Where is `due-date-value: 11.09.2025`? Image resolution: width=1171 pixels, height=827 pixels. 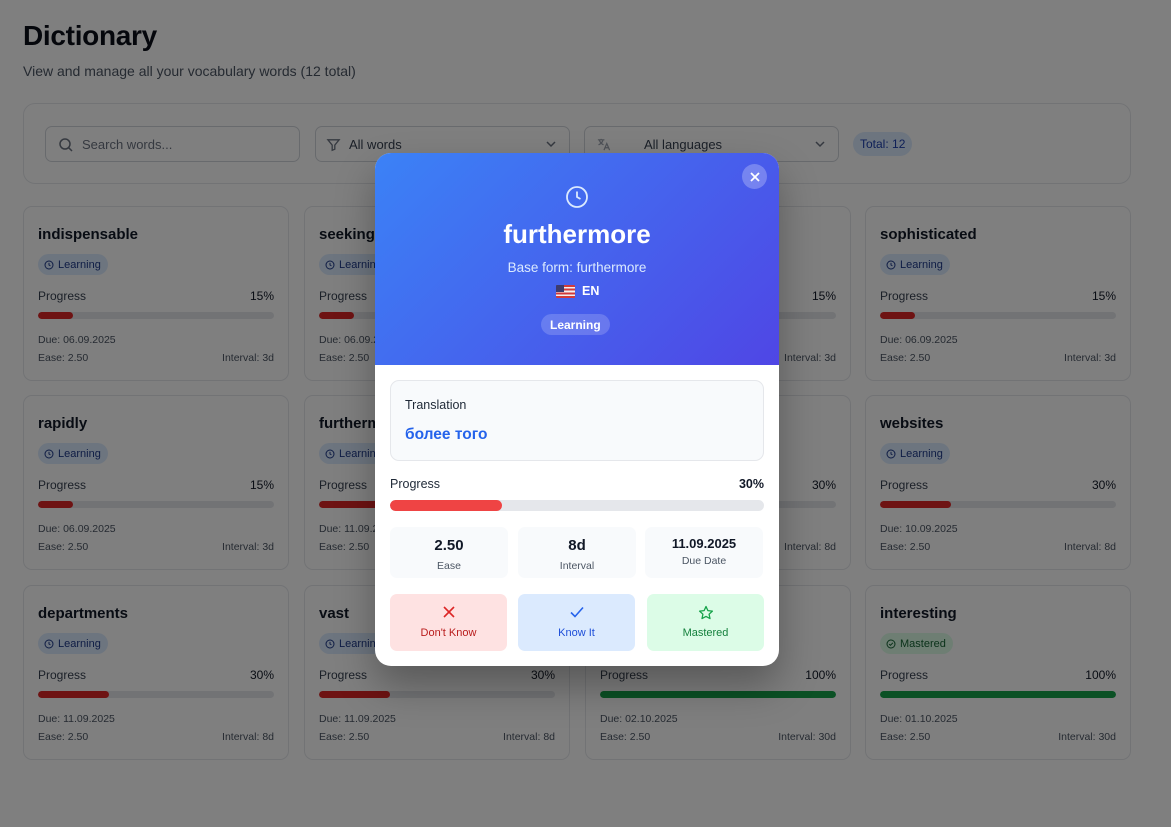
due-date-value: 11.09.2025 is located at coordinates (704, 543).